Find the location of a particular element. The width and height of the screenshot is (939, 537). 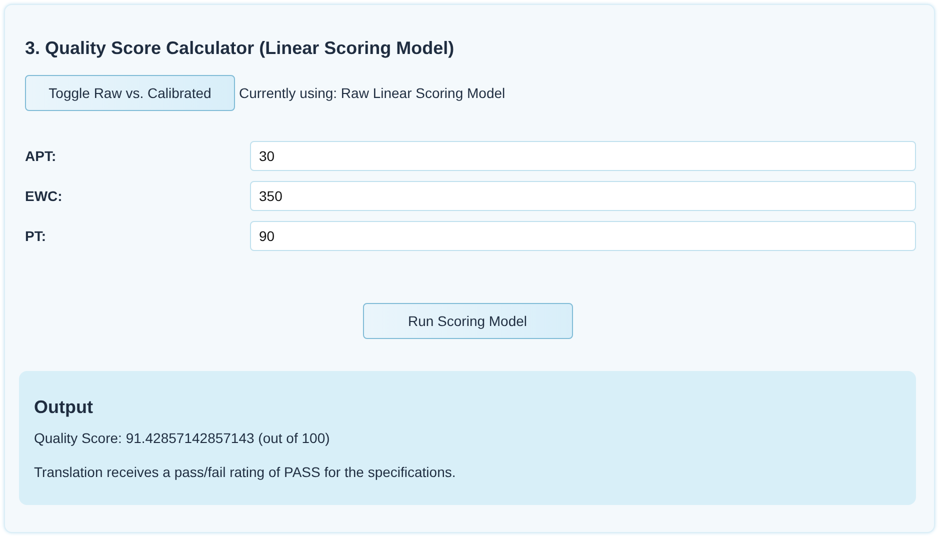

input-field: 350 is located at coordinates (583, 196).